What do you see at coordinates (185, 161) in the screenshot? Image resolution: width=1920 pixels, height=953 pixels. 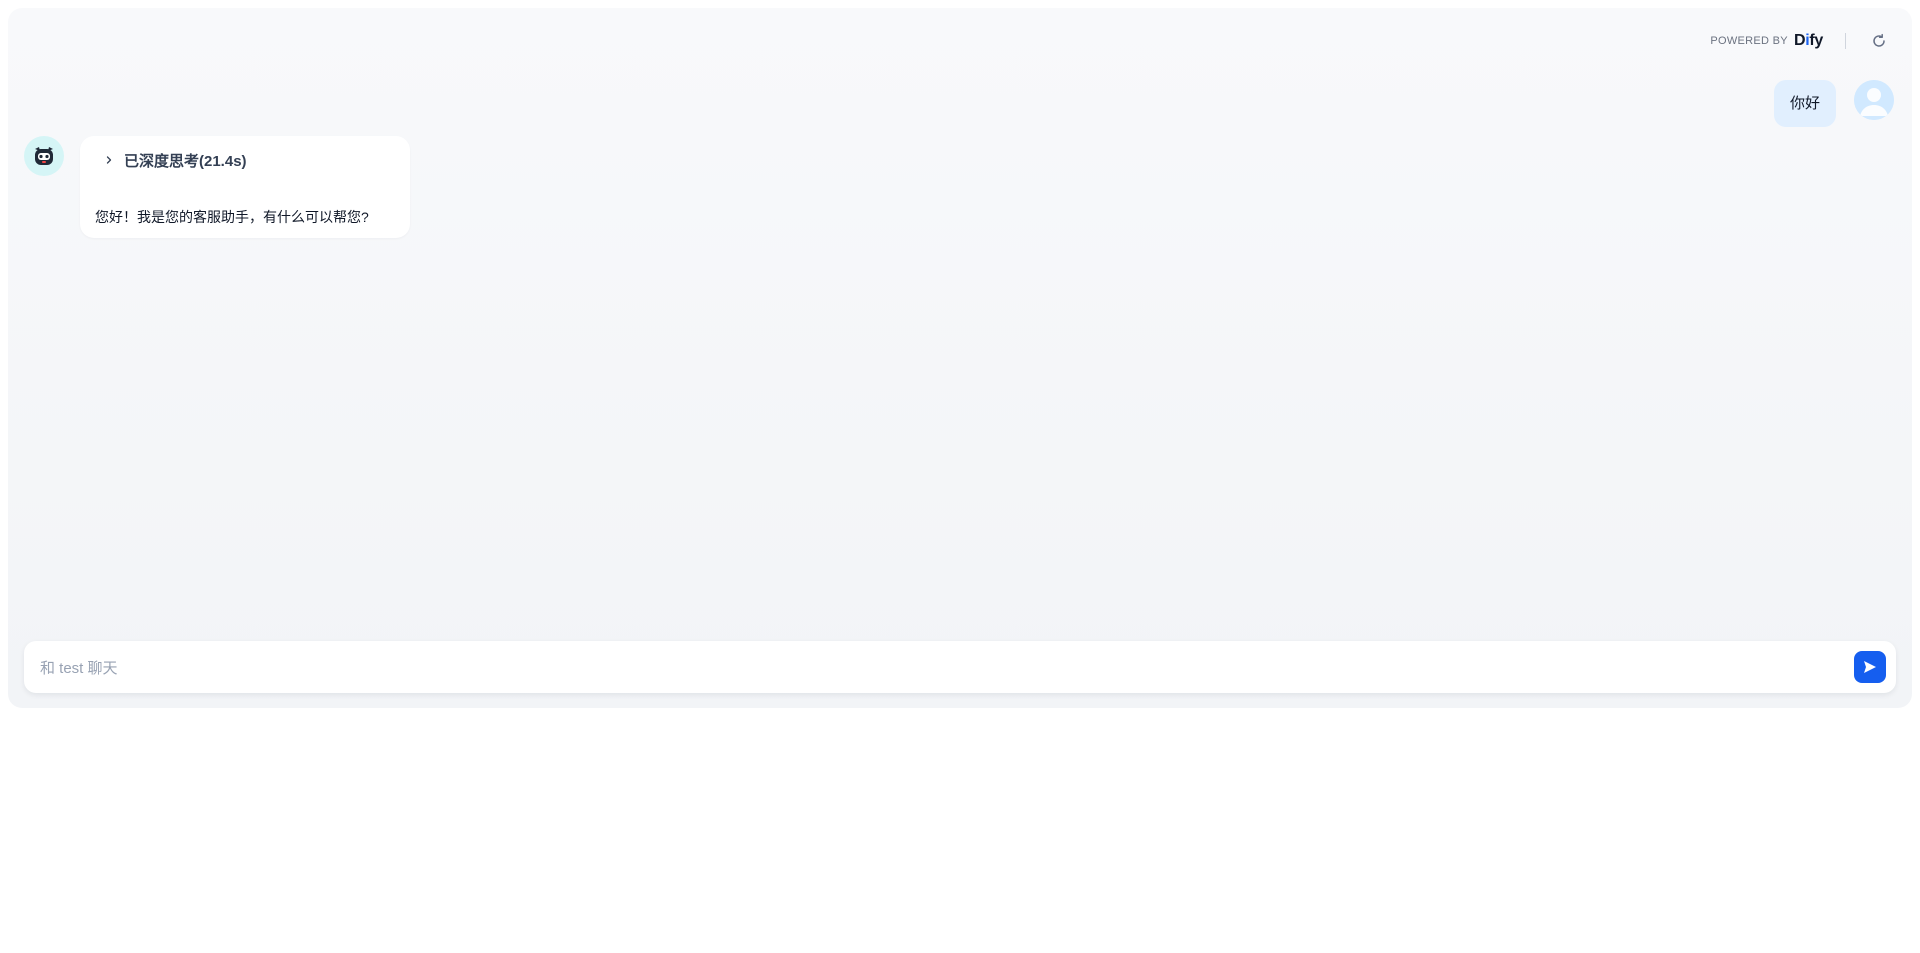 I see `thinking-label: 已深度思考(21.4s)` at bounding box center [185, 161].